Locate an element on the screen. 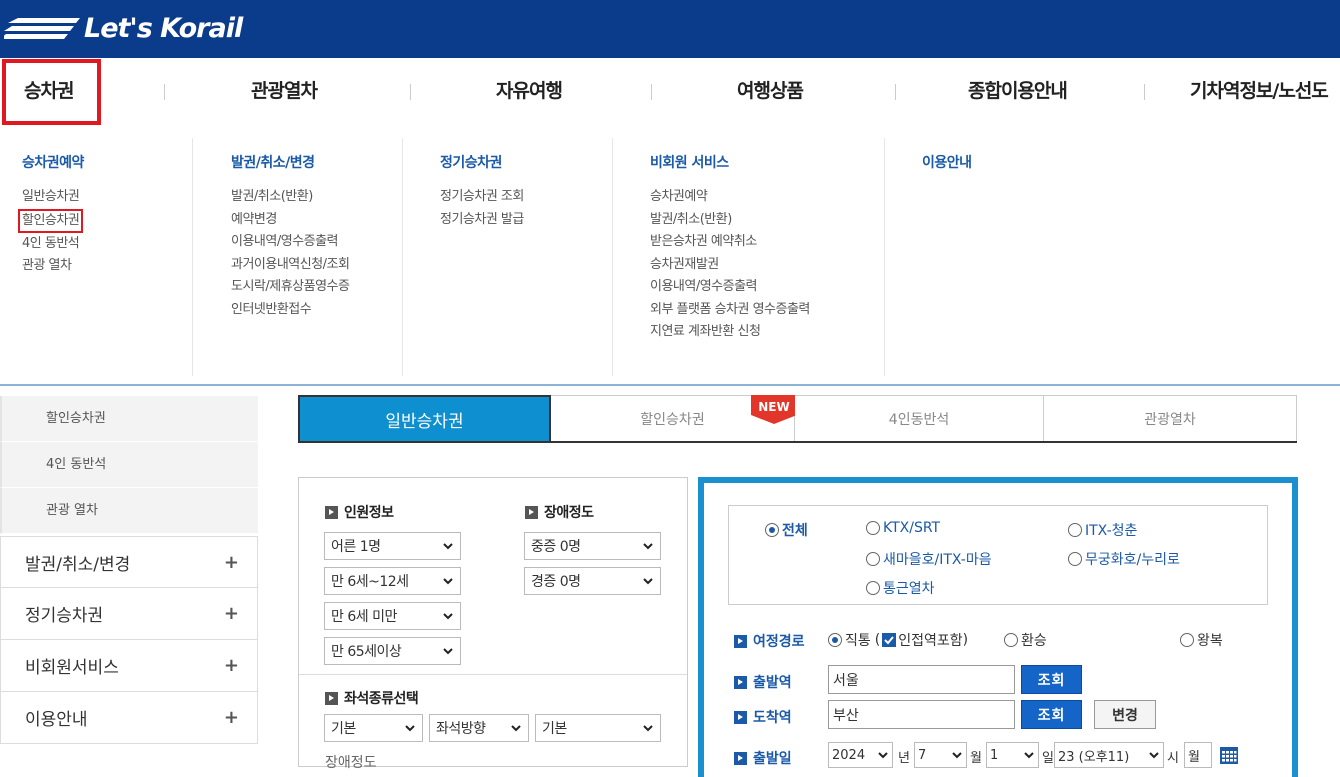 This screenshot has height=777, width=1340. tab-general: 일반승차권 is located at coordinates (424, 418).